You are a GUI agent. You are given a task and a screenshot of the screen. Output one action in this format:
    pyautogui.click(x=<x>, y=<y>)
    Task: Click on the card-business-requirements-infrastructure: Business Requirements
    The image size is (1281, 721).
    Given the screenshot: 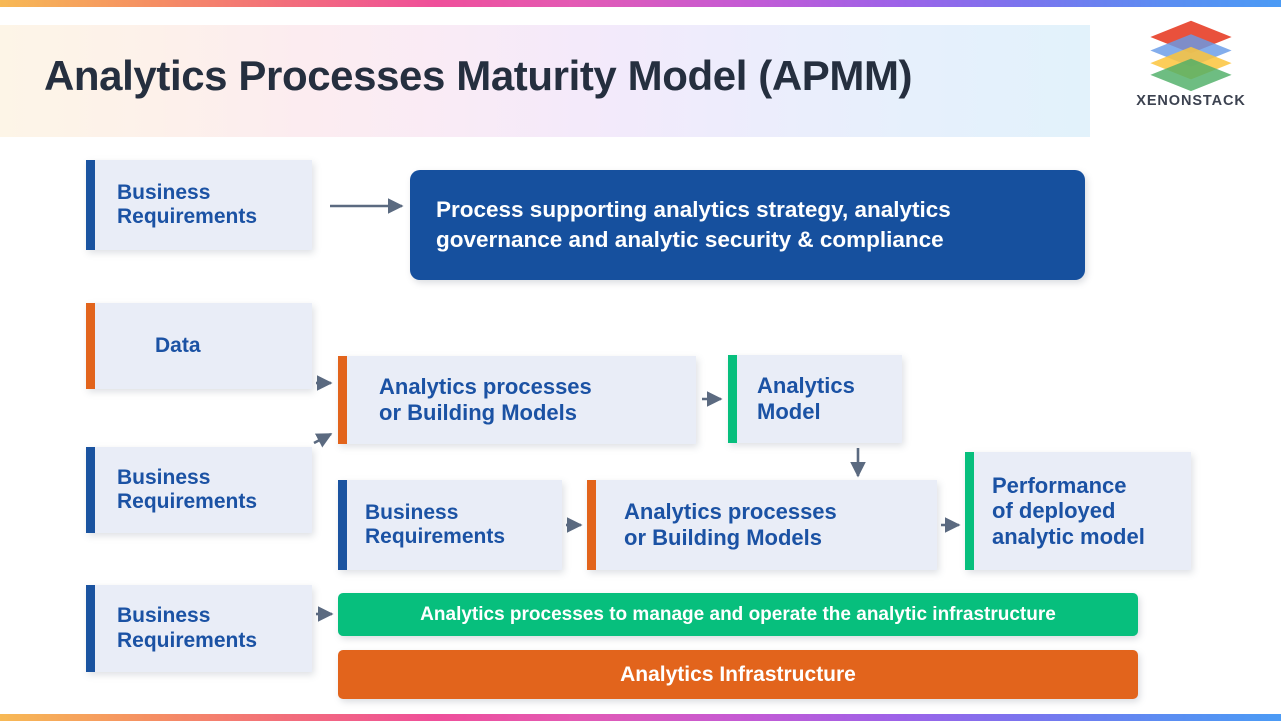 What is the action you would take?
    pyautogui.click(x=199, y=628)
    